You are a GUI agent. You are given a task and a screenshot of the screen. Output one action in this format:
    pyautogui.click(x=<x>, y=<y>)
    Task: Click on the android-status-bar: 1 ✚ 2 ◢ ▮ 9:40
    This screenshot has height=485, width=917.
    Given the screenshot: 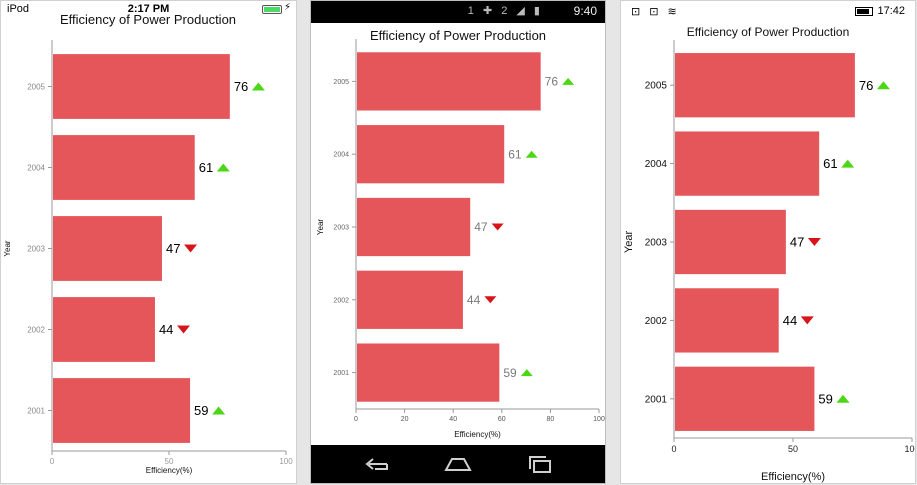 What is the action you would take?
    pyautogui.click(x=458, y=12)
    